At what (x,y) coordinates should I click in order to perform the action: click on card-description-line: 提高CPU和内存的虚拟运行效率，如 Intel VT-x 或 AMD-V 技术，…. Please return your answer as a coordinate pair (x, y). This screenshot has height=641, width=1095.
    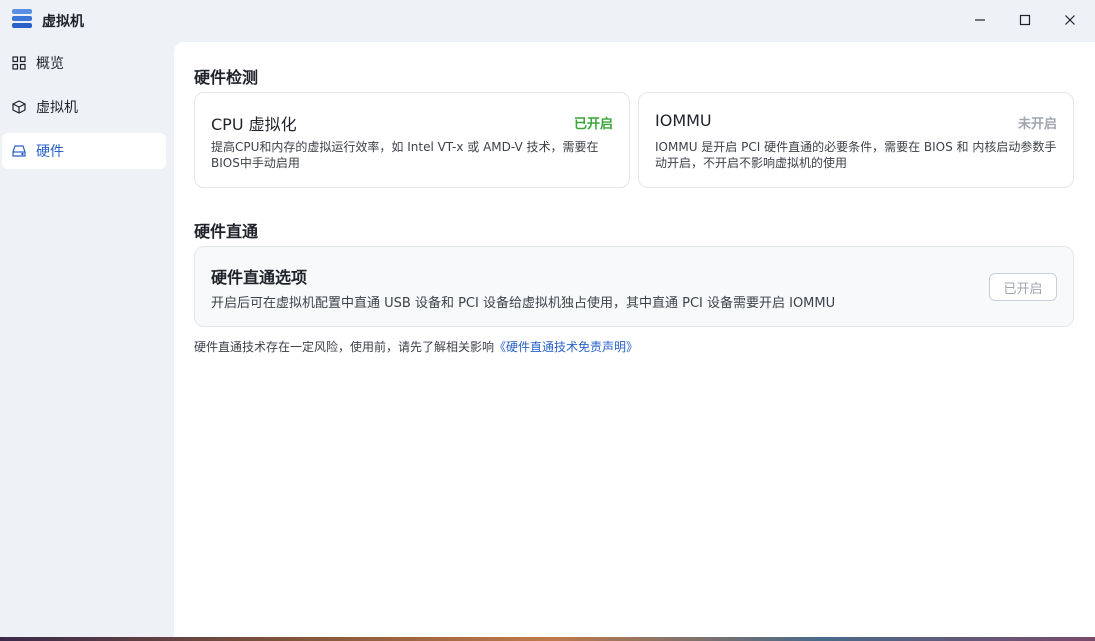
    Looking at the image, I should click on (405, 147).